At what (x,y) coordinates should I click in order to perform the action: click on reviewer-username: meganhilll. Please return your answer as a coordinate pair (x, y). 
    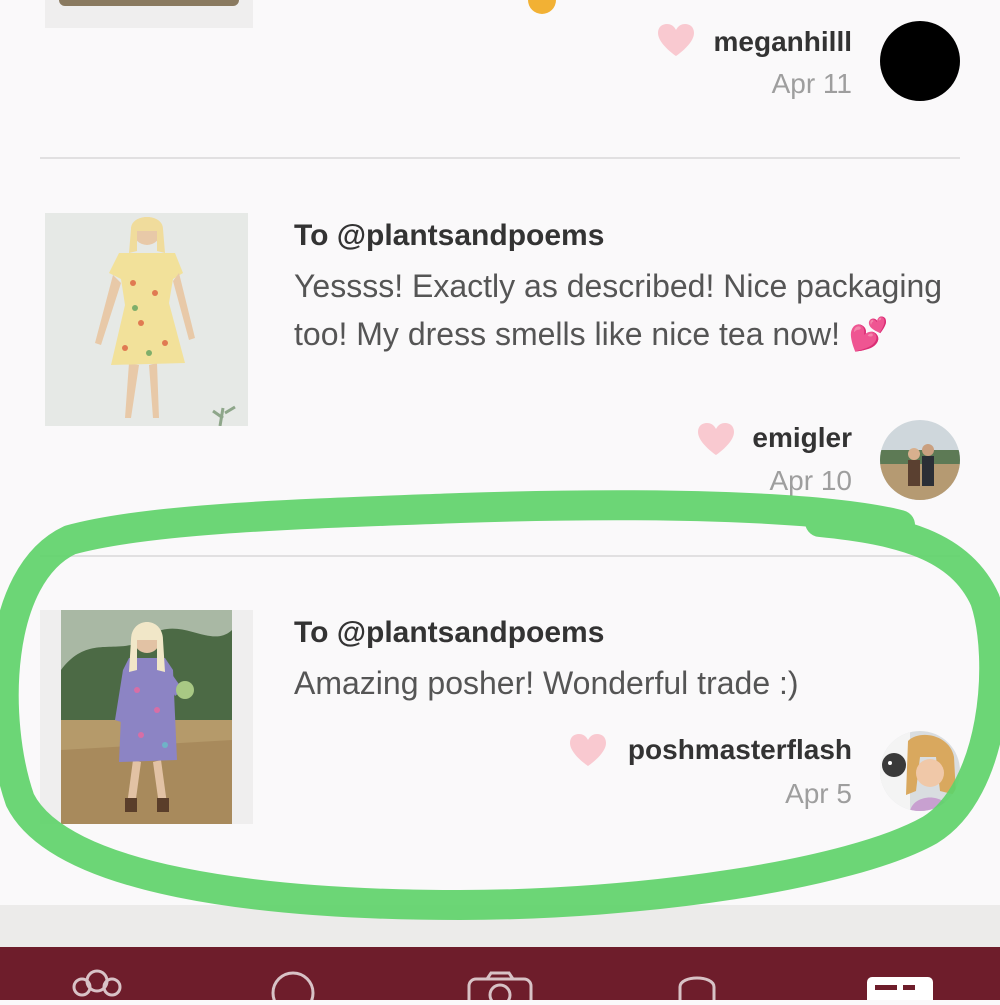
    Looking at the image, I should click on (783, 42).